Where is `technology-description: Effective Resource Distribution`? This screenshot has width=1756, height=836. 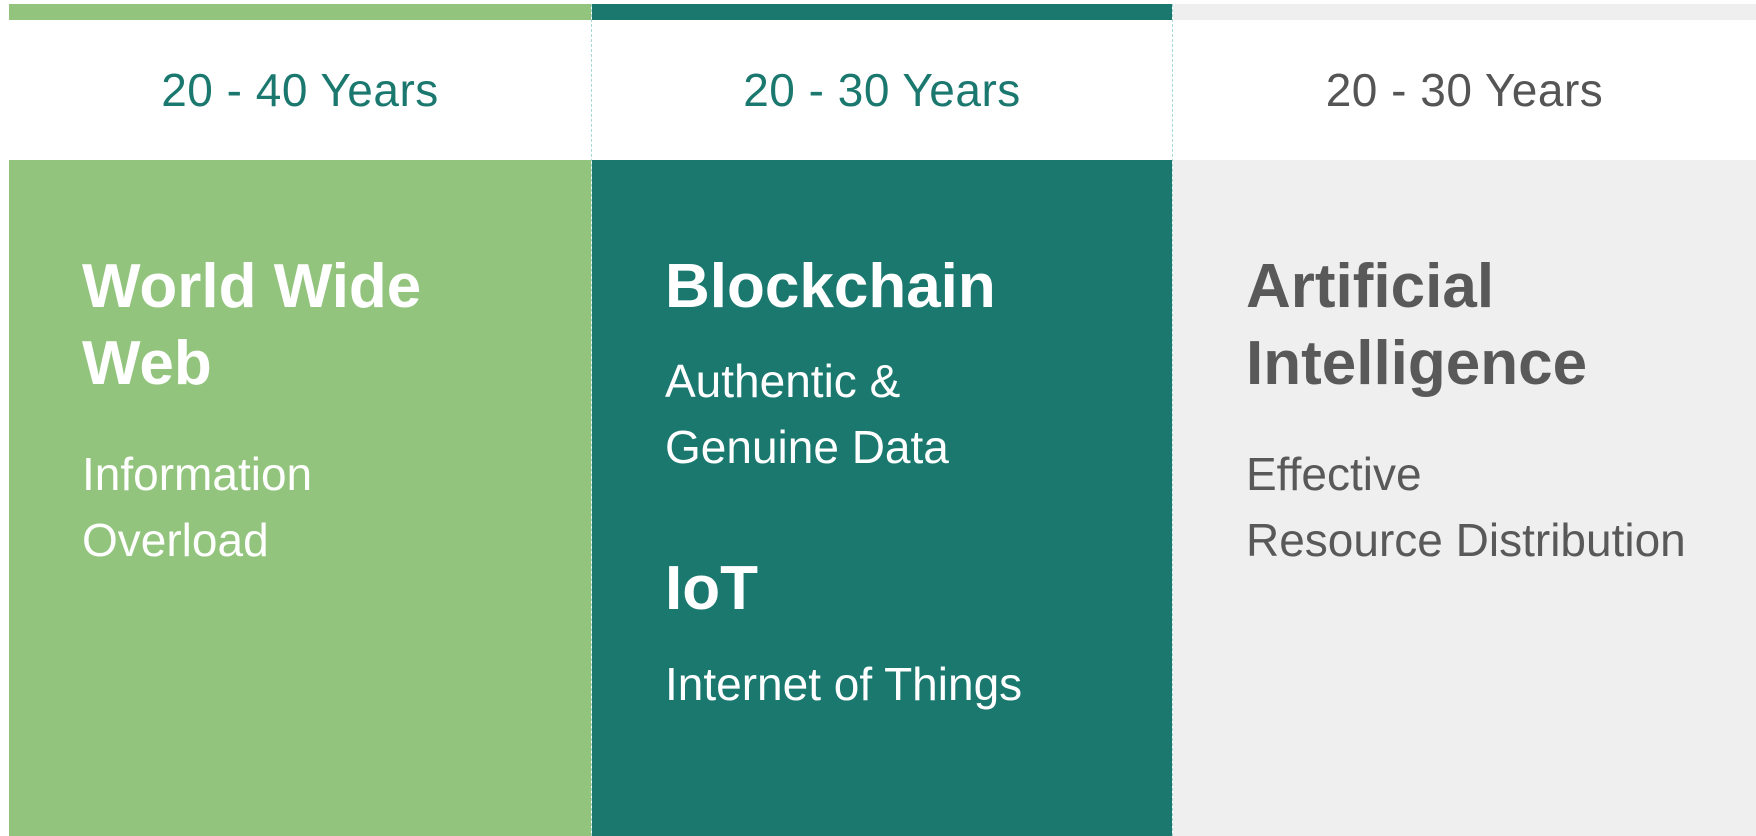 technology-description: Effective Resource Distribution is located at coordinates (1466, 507).